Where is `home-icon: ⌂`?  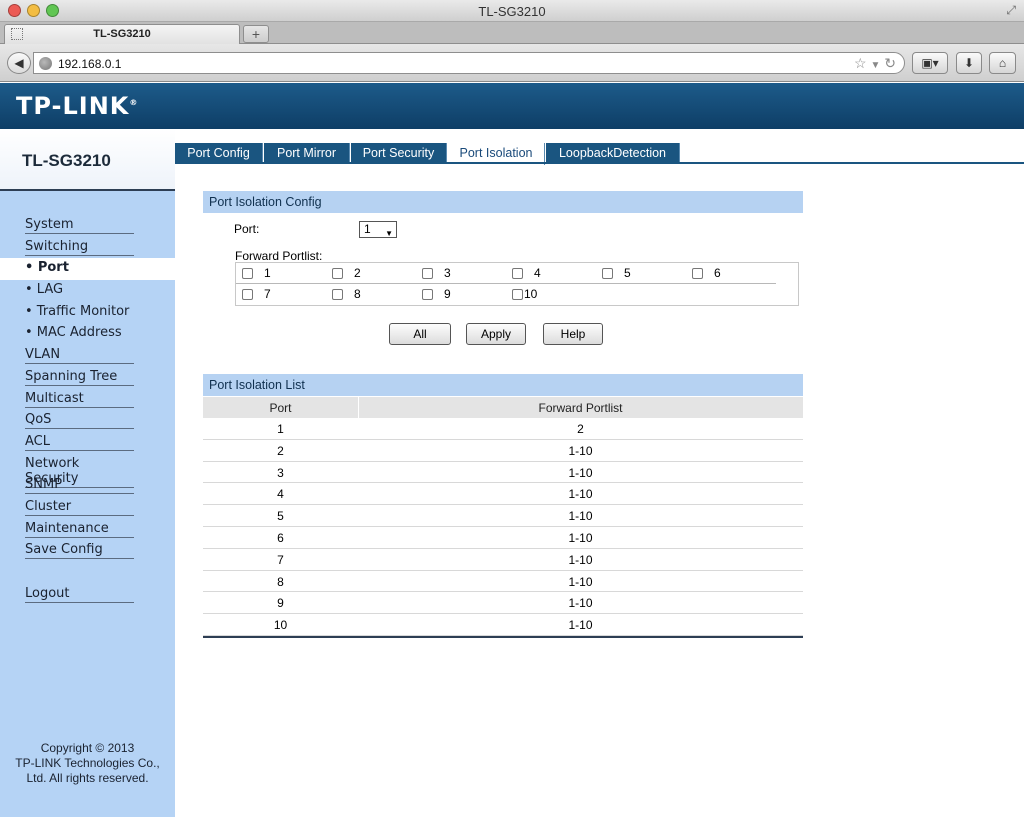 home-icon: ⌂ is located at coordinates (1002, 63).